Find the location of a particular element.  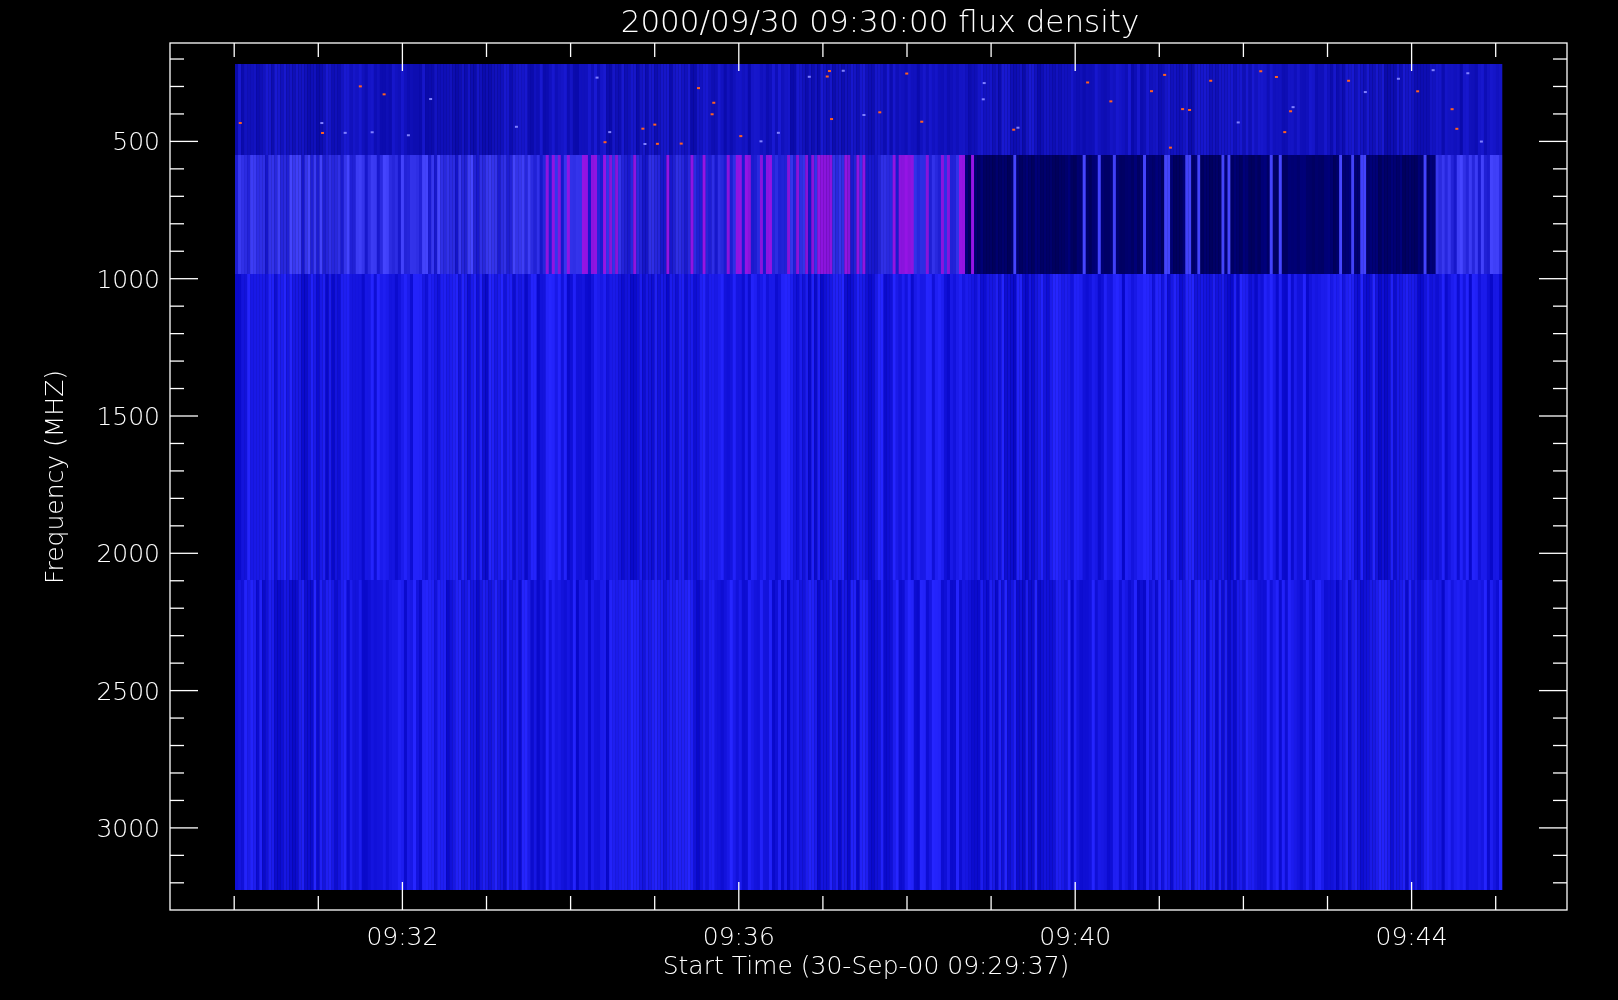

x-tick-label: 09:44 is located at coordinates (1411, 936).